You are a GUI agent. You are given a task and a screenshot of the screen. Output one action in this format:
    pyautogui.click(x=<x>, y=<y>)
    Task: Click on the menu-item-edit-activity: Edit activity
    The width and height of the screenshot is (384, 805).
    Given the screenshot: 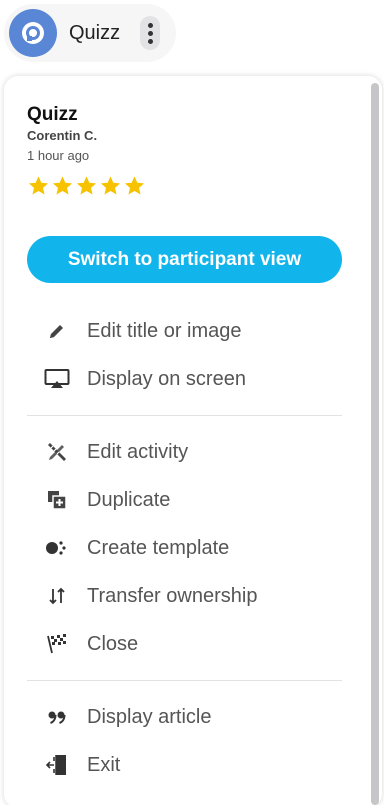 What is the action you would take?
    pyautogui.click(x=184, y=452)
    